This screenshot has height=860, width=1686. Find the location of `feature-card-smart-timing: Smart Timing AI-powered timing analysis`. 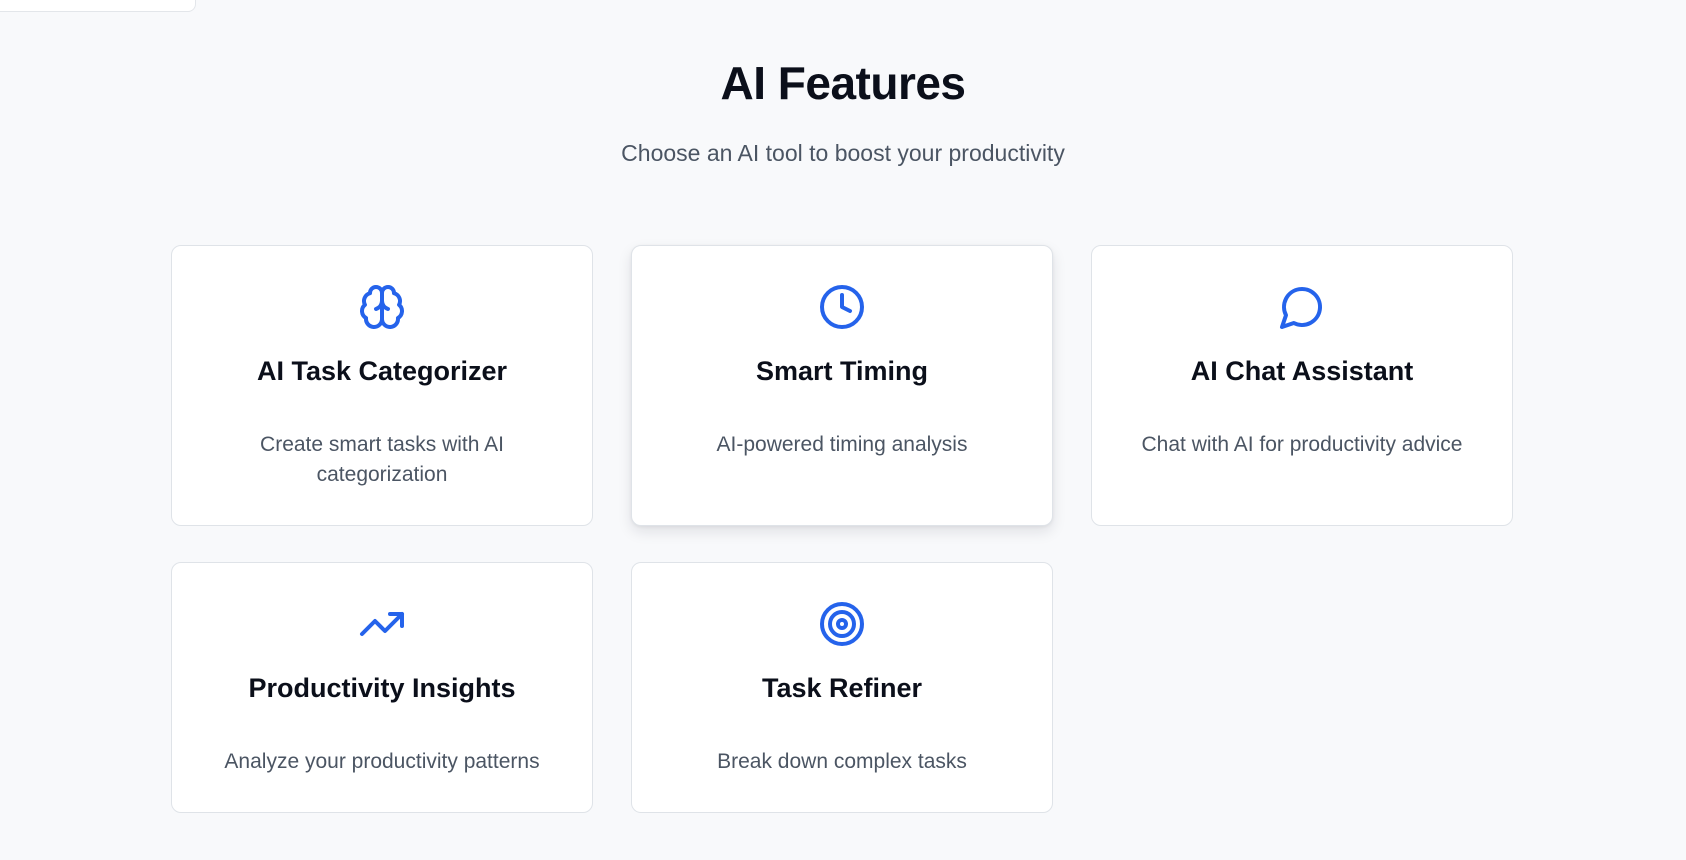

feature-card-smart-timing: Smart Timing AI-powered timing analysis is located at coordinates (842, 385).